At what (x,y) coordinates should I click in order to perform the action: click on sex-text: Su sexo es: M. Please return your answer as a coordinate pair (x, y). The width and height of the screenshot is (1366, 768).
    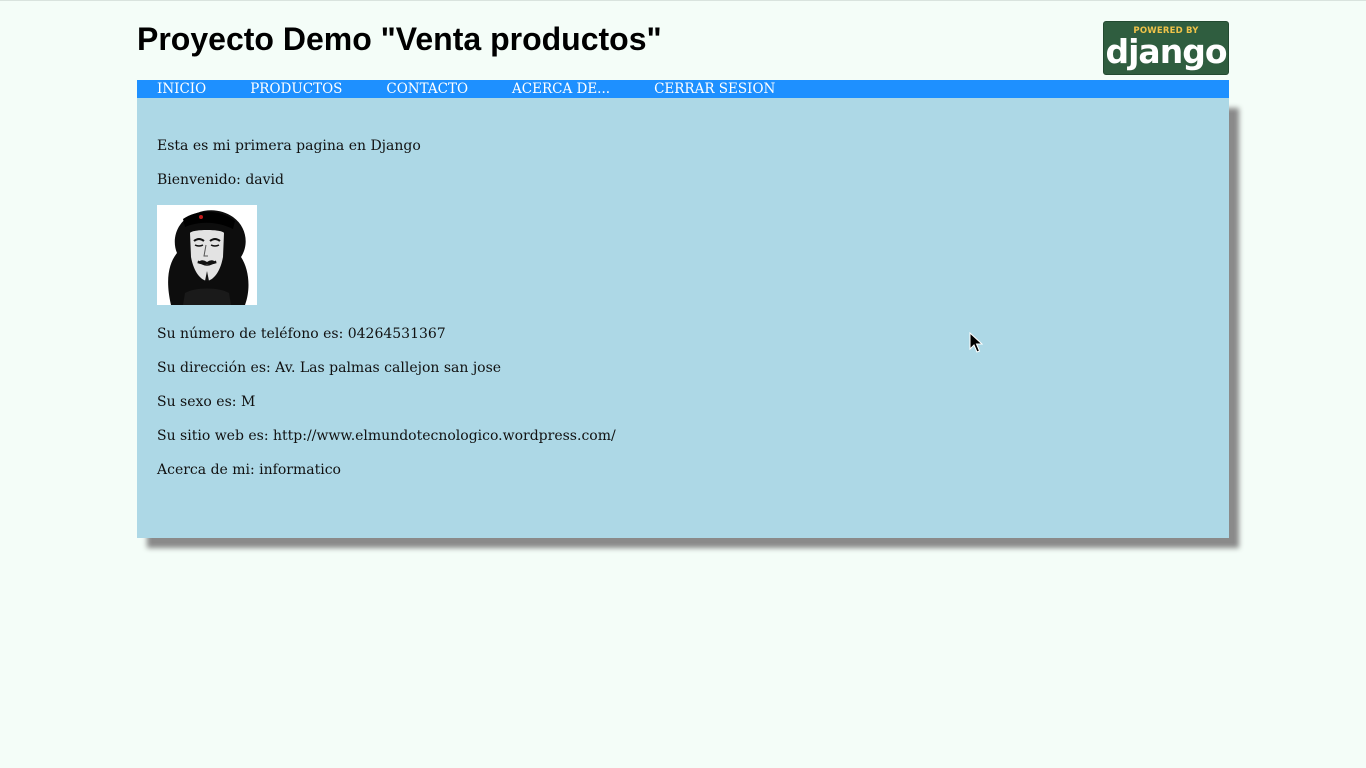
    Looking at the image, I should click on (206, 402).